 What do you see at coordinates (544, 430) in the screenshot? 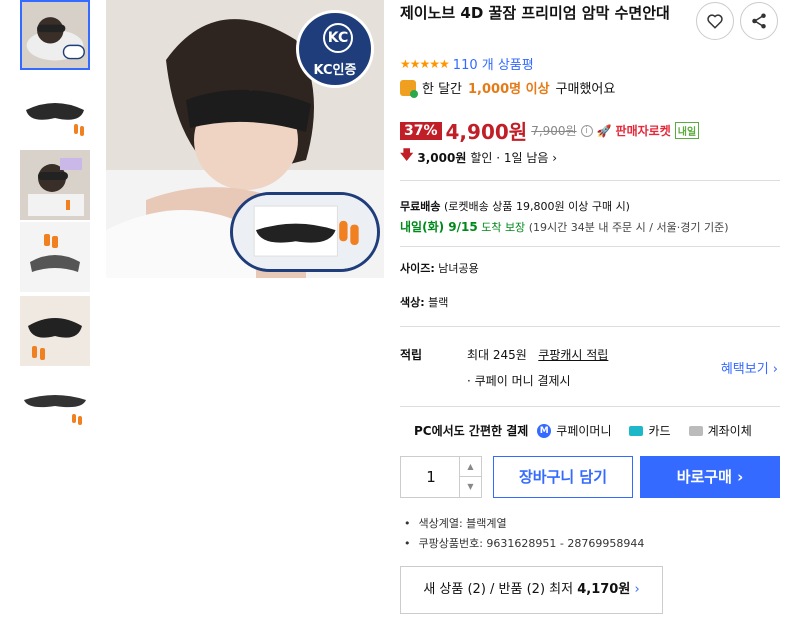
I see `coupay-icon: M` at bounding box center [544, 430].